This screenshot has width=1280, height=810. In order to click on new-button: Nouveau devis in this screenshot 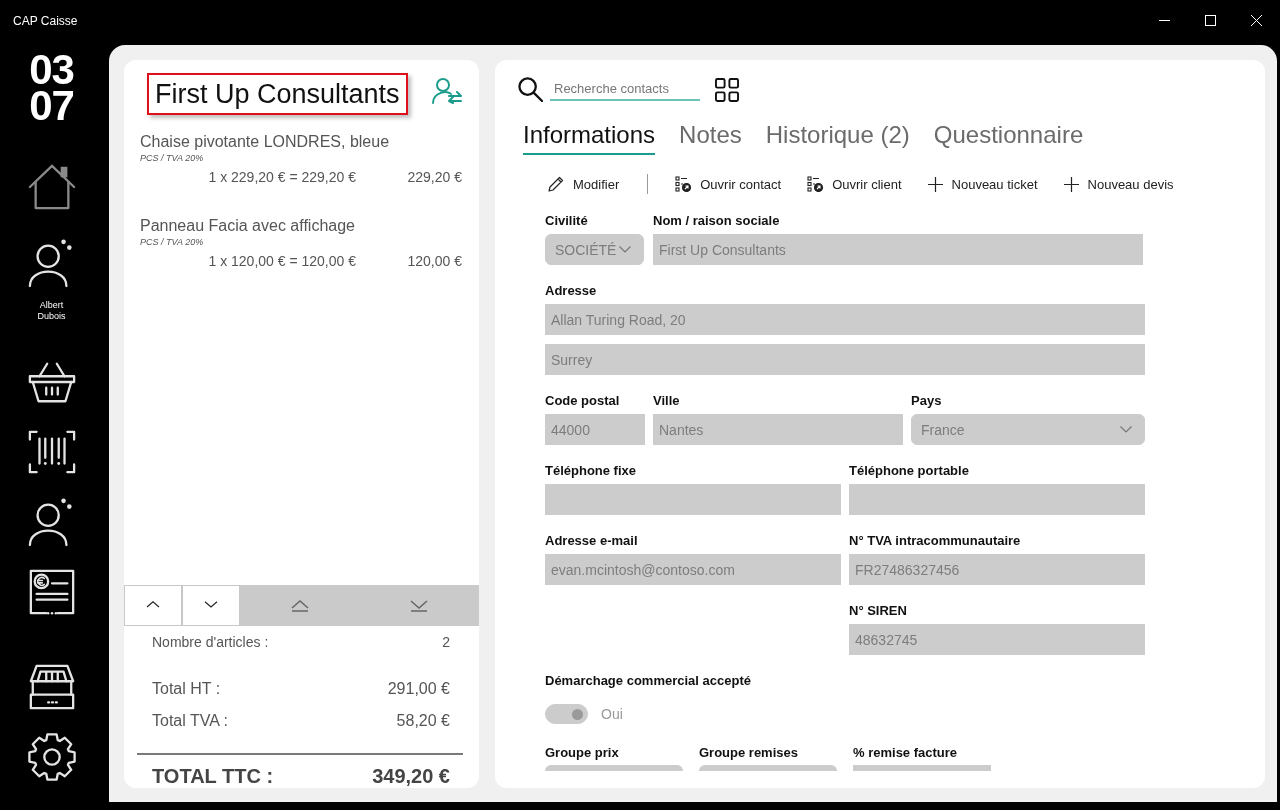, I will do `click(1118, 184)`.